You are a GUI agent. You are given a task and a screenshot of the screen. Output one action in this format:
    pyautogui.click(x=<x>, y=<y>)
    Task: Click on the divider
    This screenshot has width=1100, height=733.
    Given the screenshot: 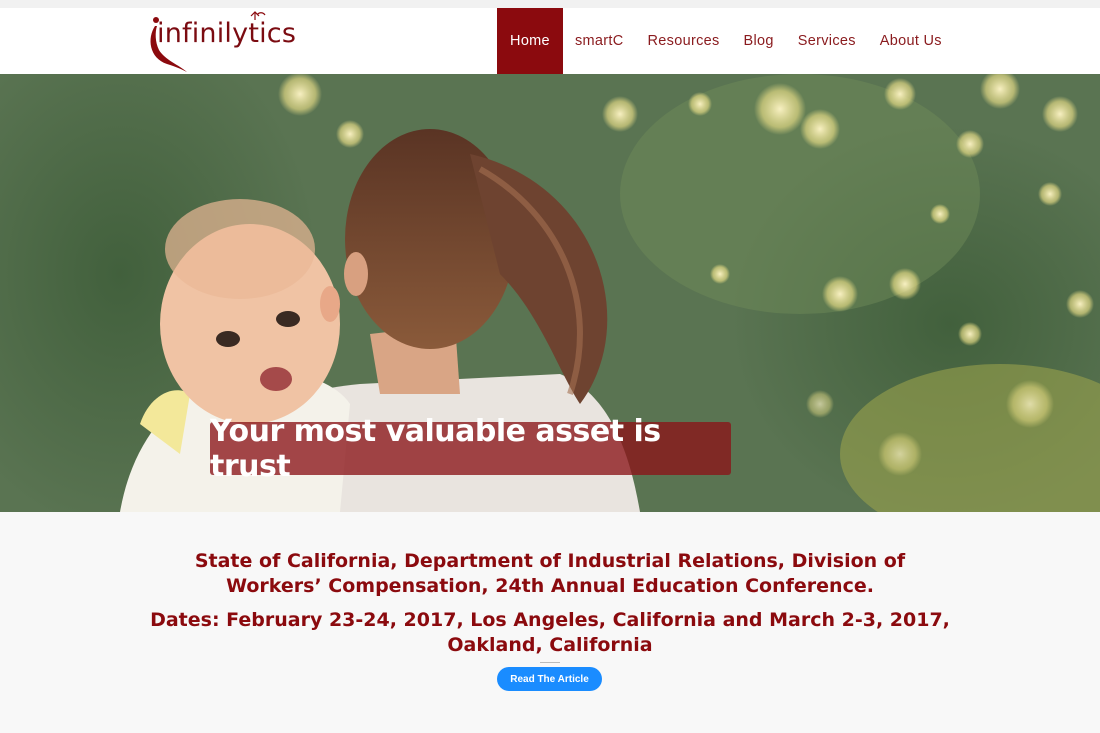 What is the action you would take?
    pyautogui.click(x=550, y=662)
    